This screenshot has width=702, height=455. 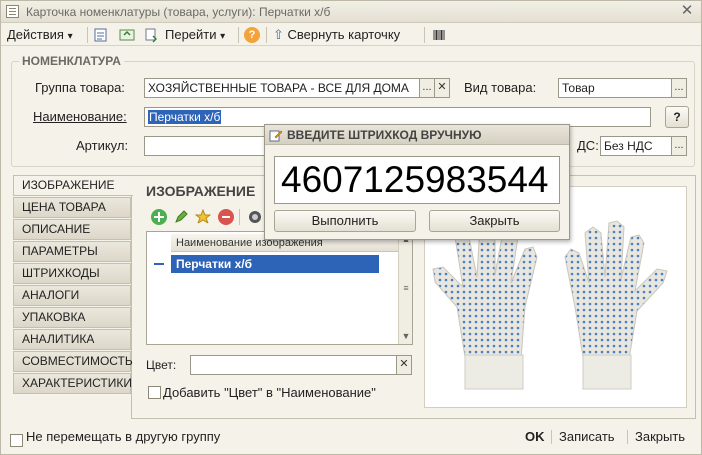 I want to click on close-button: Закрыть, so click(x=660, y=436).